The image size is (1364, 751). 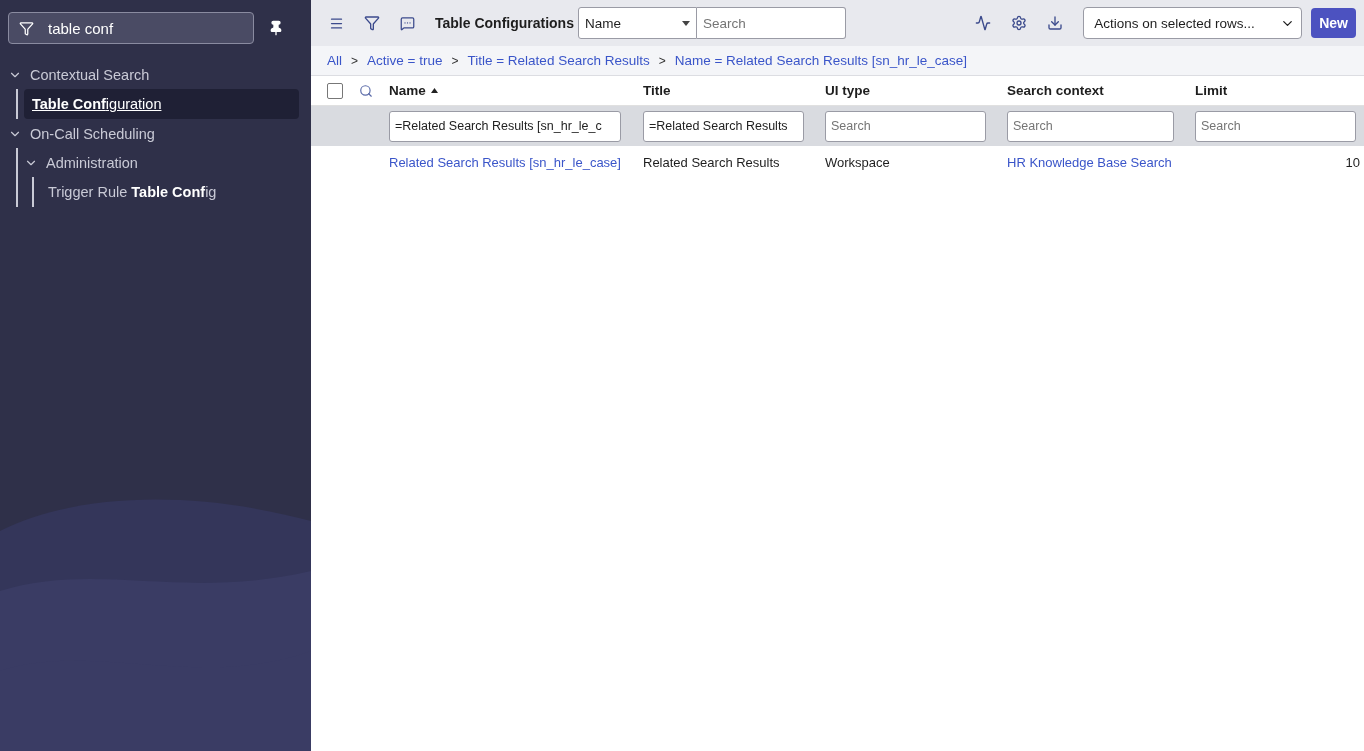 I want to click on nav-group-label: Contextual Search, so click(x=90, y=74).